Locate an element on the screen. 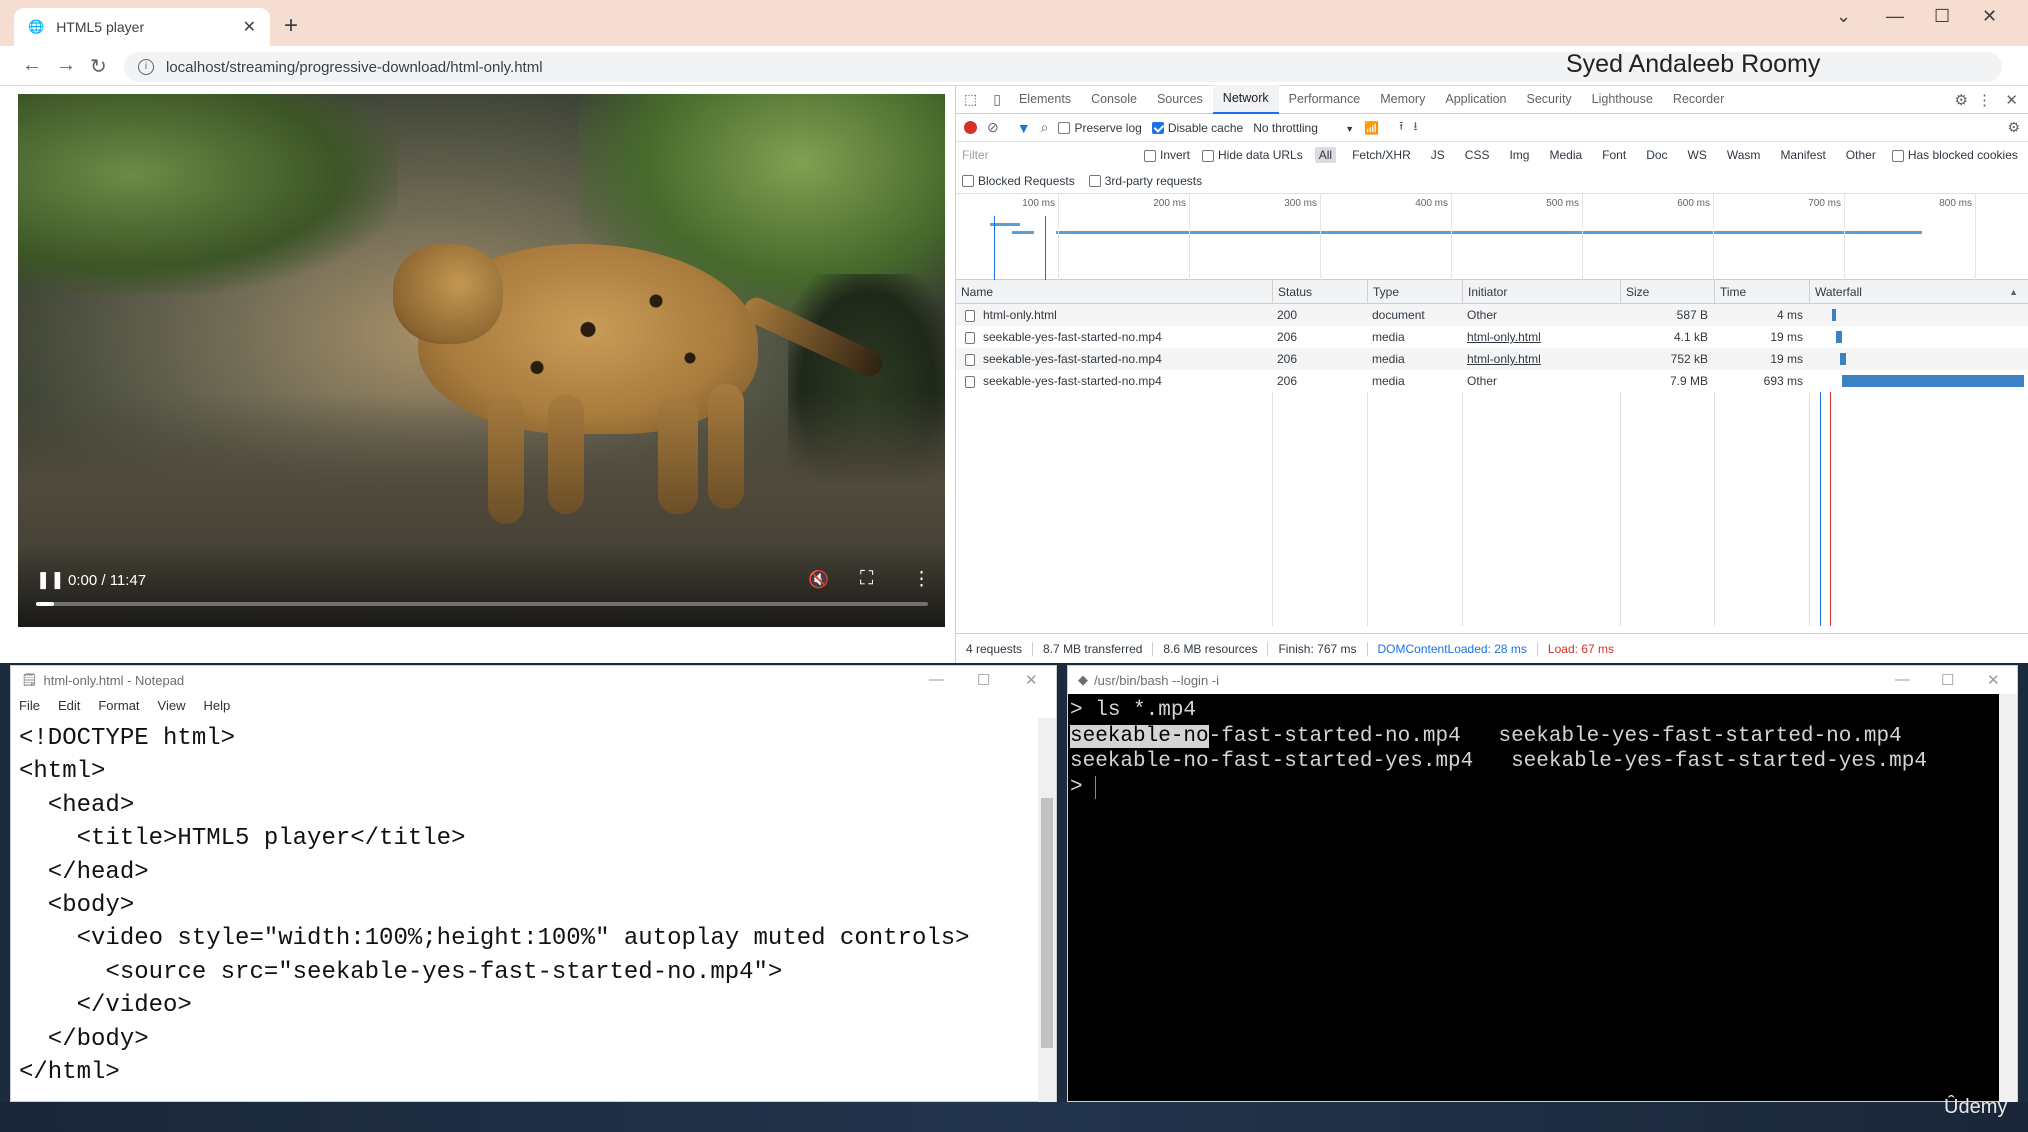 This screenshot has height=1132, width=2028. network-settings-icon: ⚙ is located at coordinates (2013, 127).